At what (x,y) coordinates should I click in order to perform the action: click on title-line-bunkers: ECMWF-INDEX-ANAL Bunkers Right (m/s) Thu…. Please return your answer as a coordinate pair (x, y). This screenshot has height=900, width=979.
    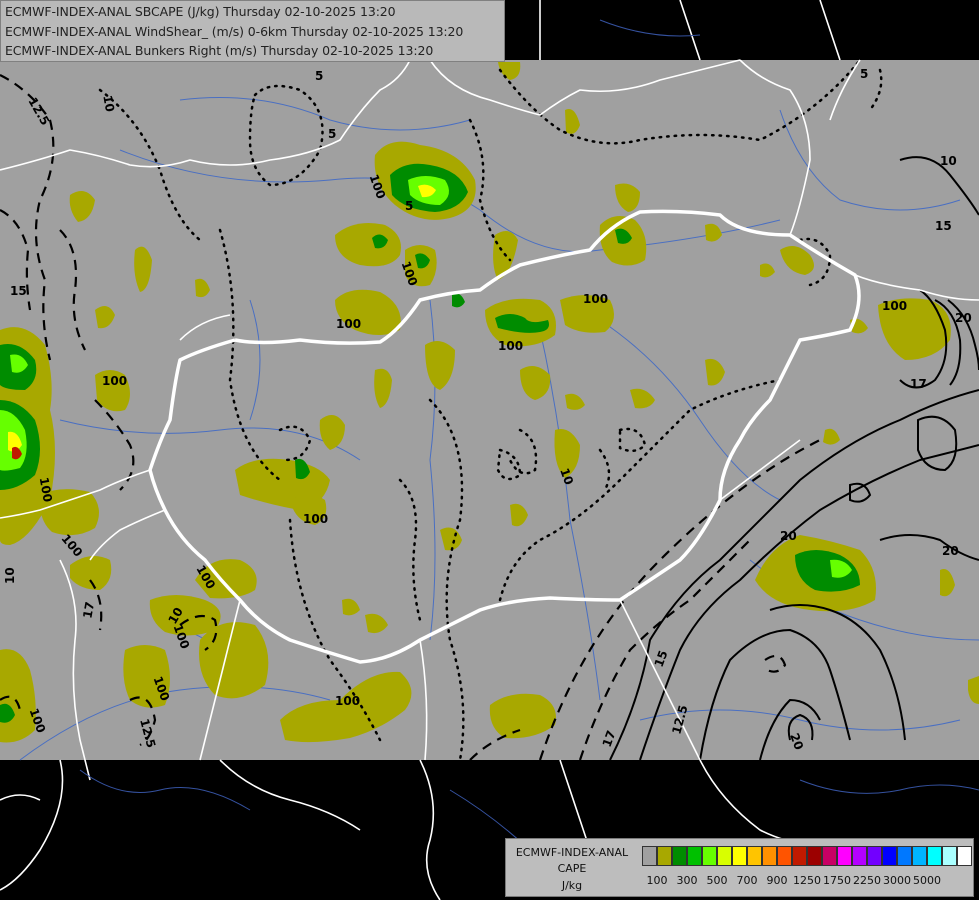
    Looking at the image, I should click on (219, 50).